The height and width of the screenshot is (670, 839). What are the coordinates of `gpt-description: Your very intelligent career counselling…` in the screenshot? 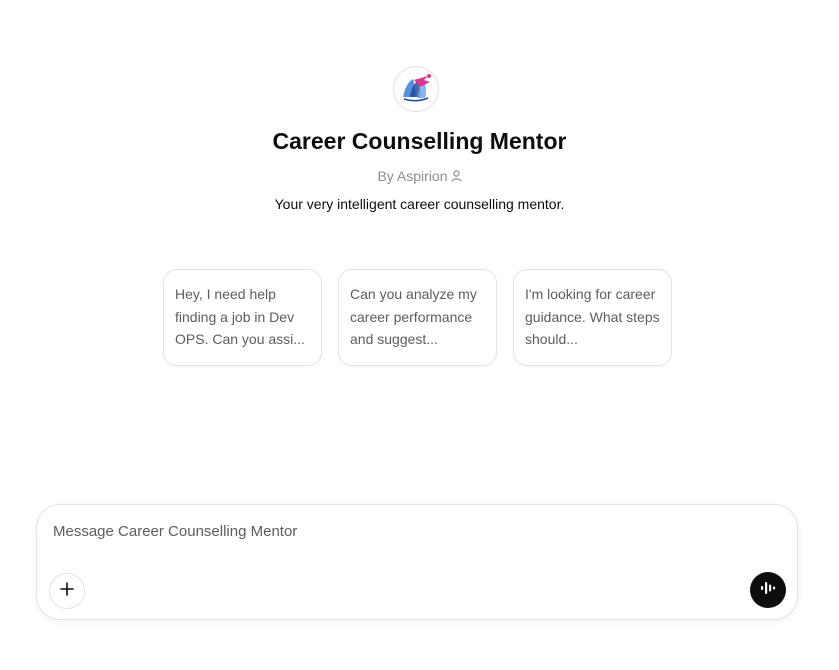 It's located at (419, 204).